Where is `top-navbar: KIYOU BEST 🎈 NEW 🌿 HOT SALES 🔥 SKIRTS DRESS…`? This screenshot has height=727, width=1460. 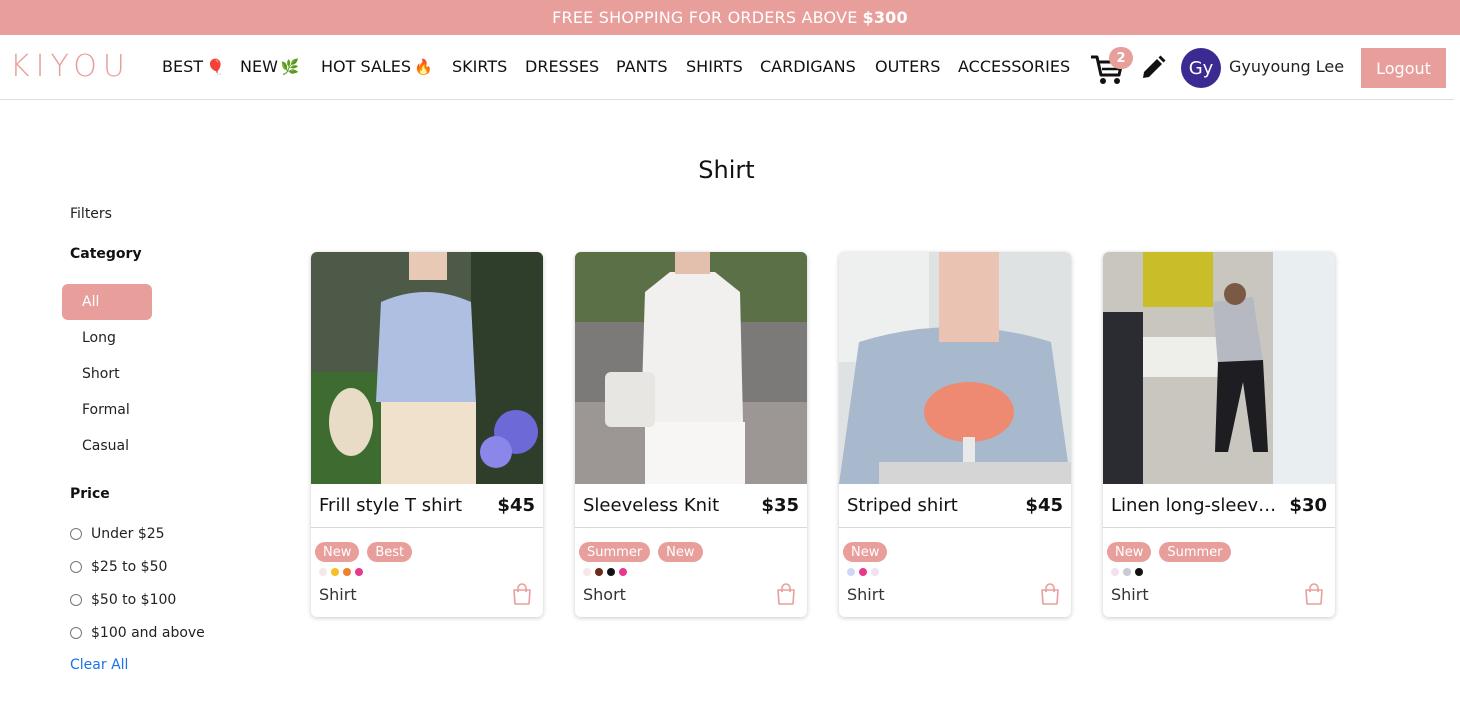 top-navbar: KIYOU BEST 🎈 NEW 🌿 HOT SALES 🔥 SKIRTS DRESS… is located at coordinates (727, 67).